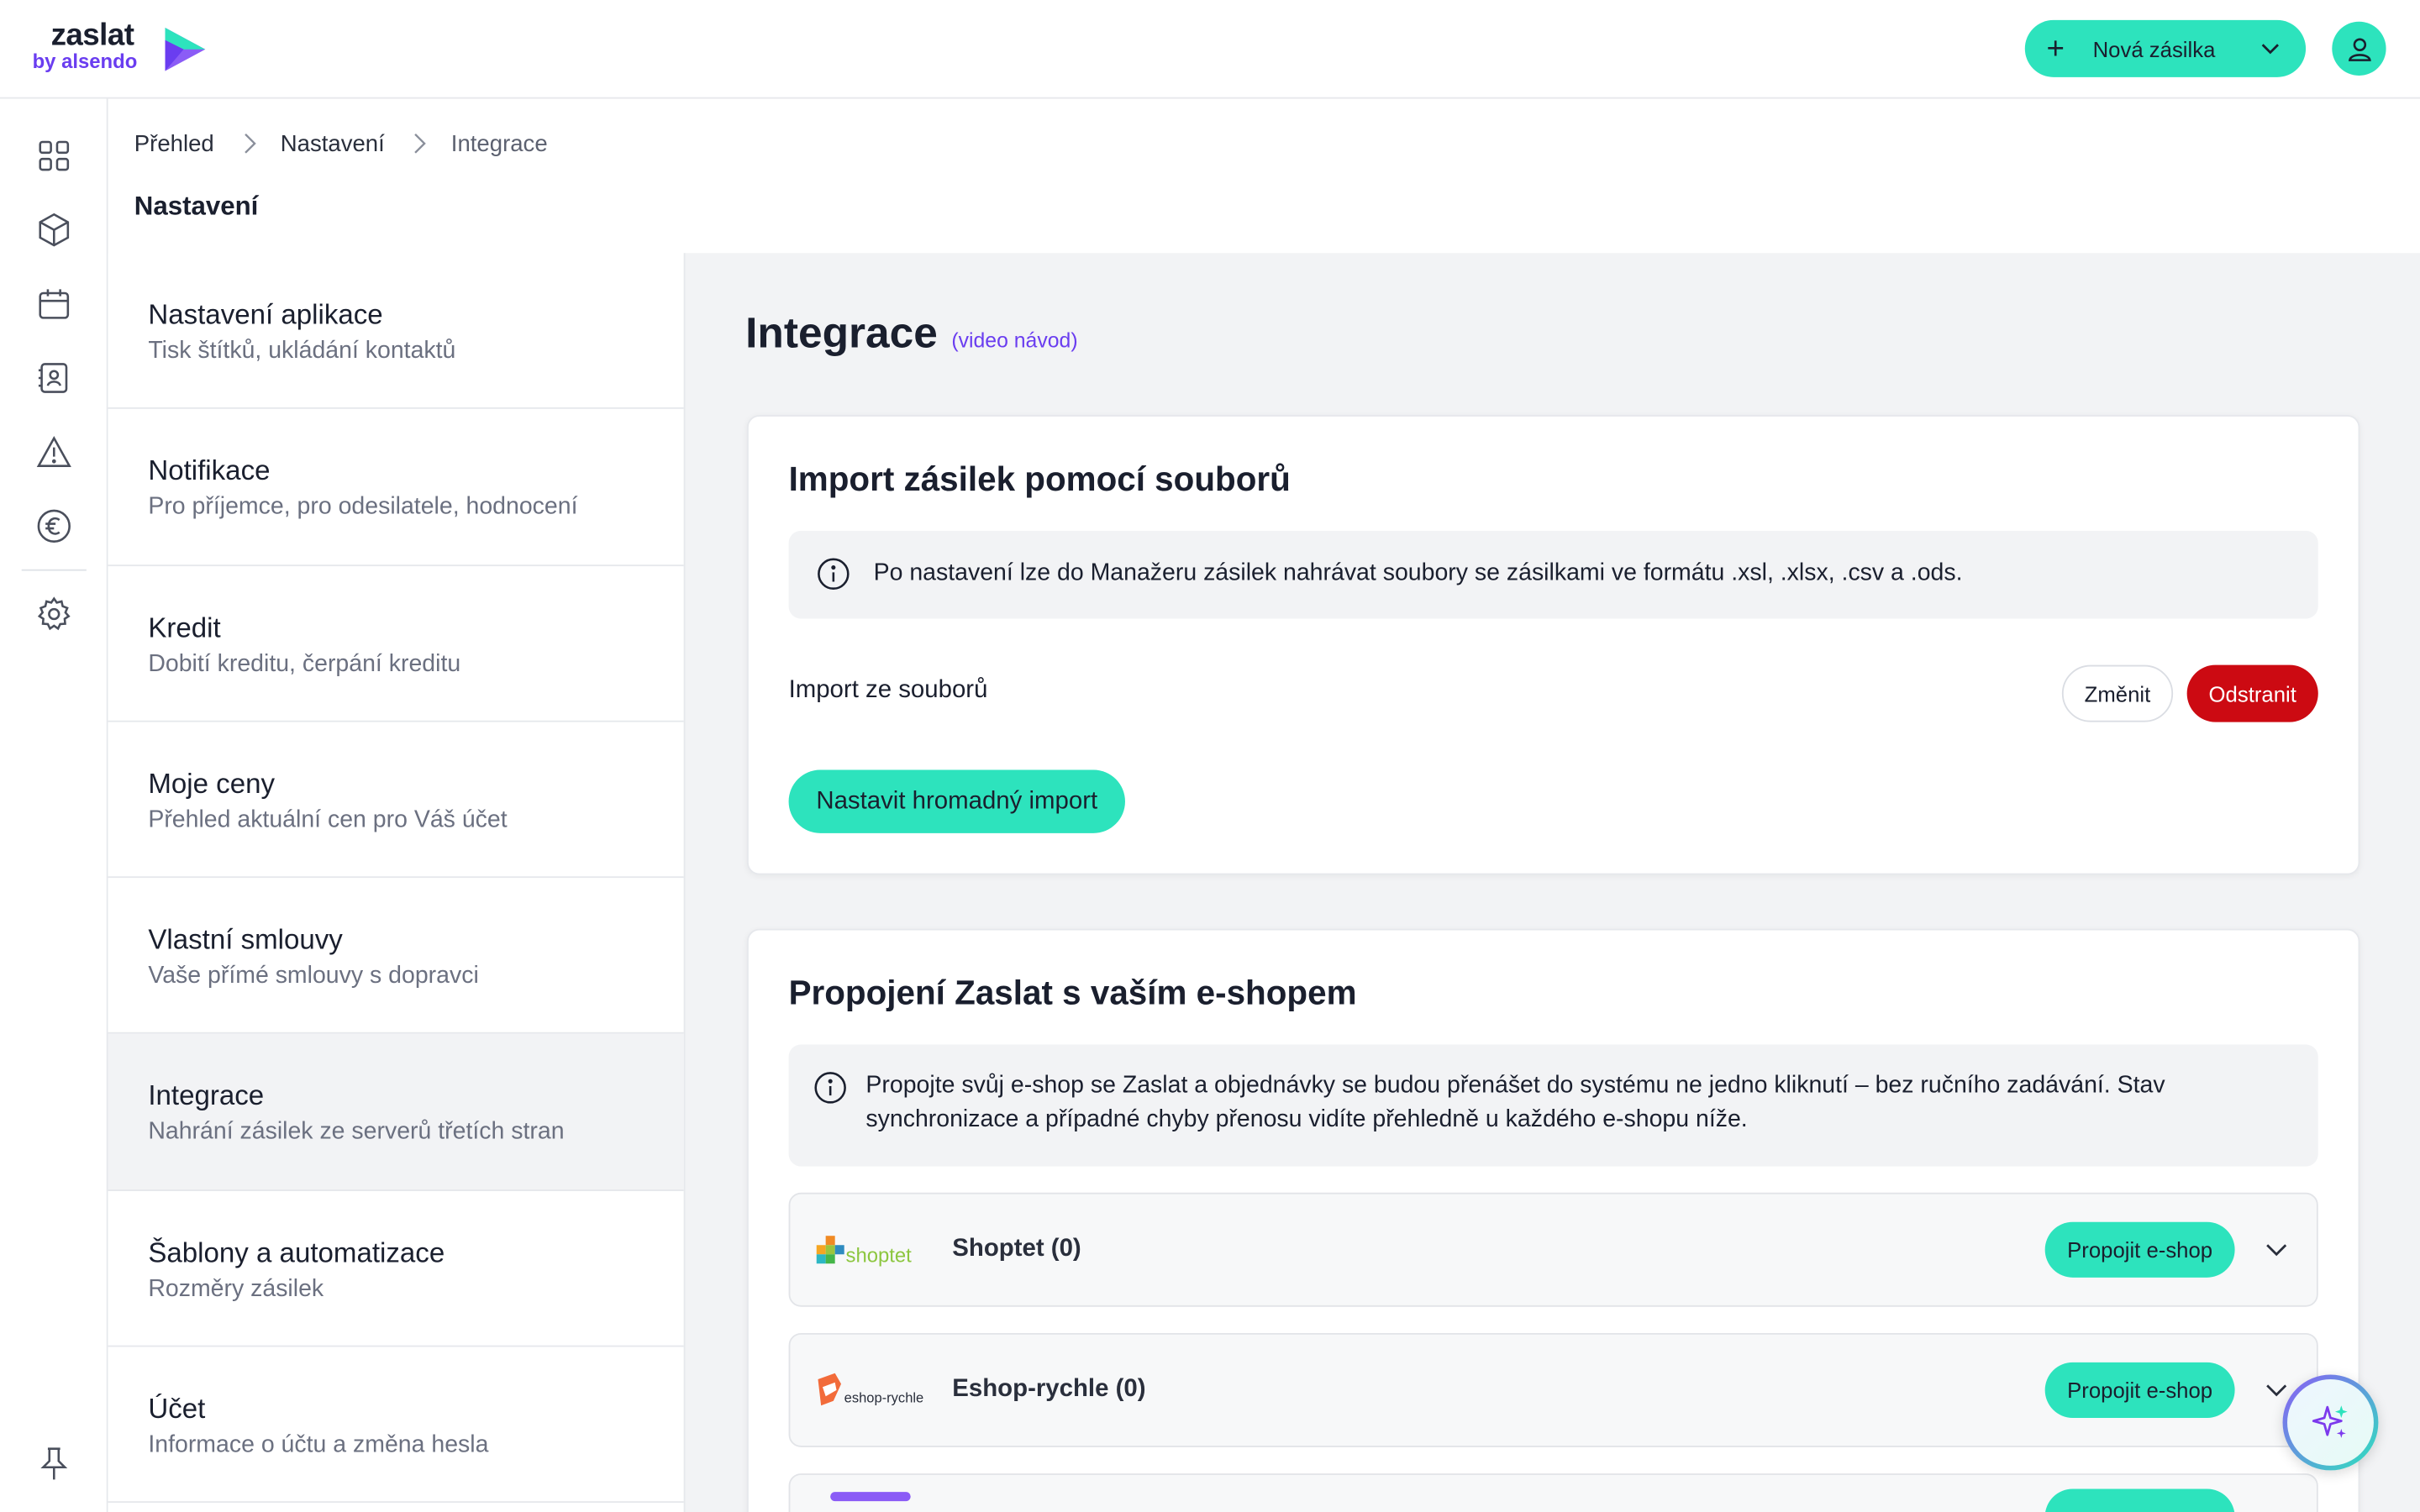 This screenshot has width=2420, height=1512. I want to click on shoptet-logo-icon: shoptet, so click(865, 1251).